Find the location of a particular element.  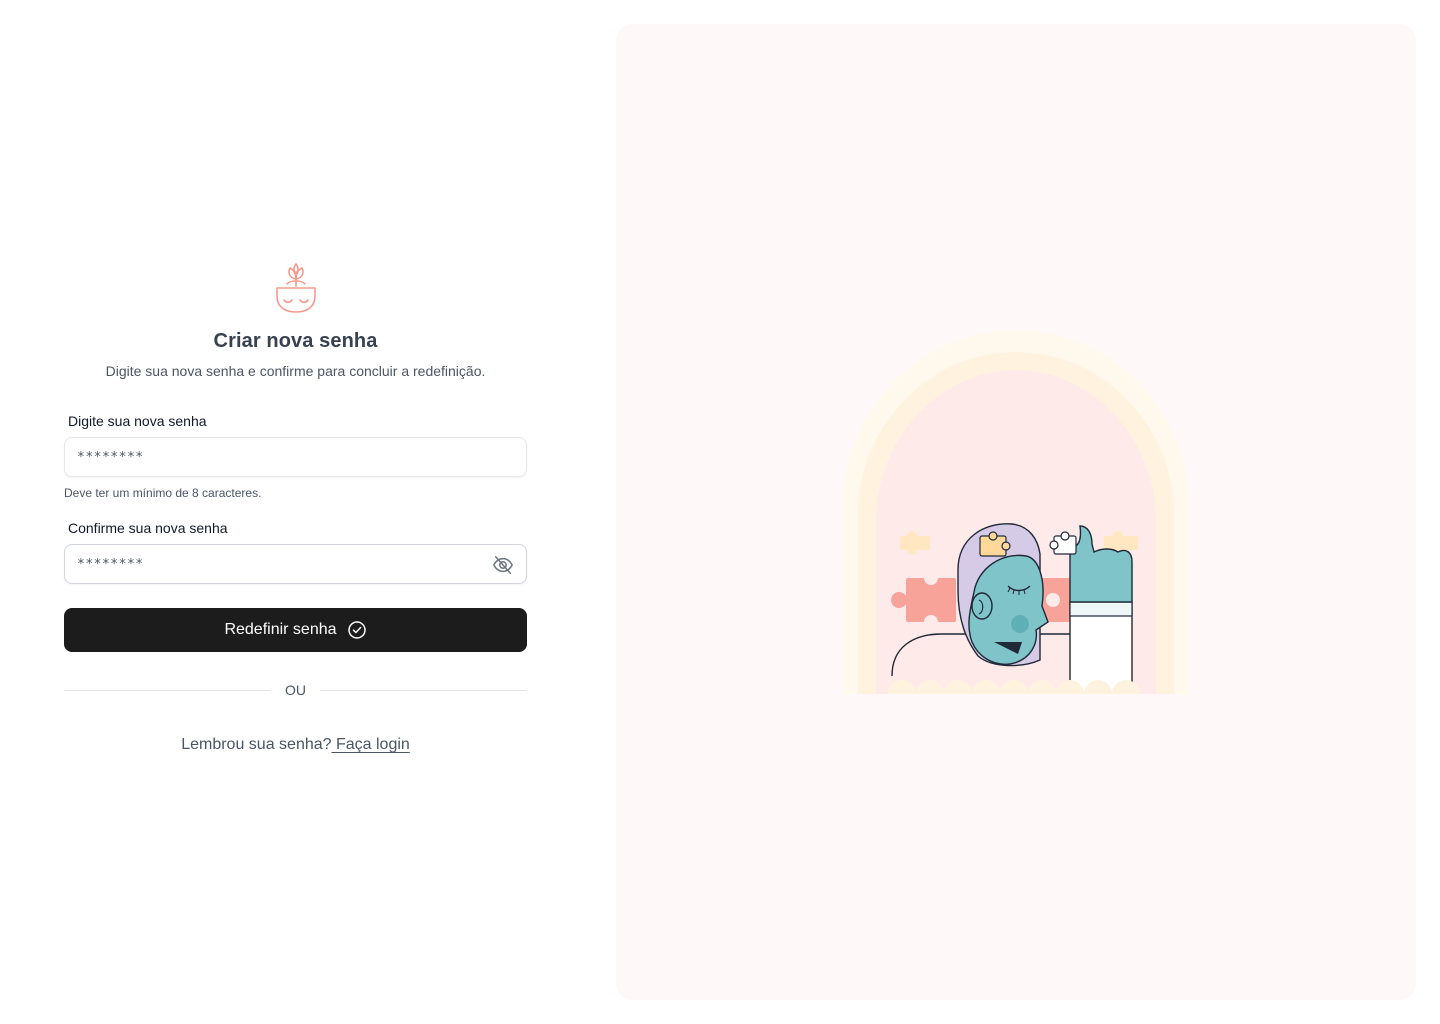

divider-line-left is located at coordinates (167, 690).